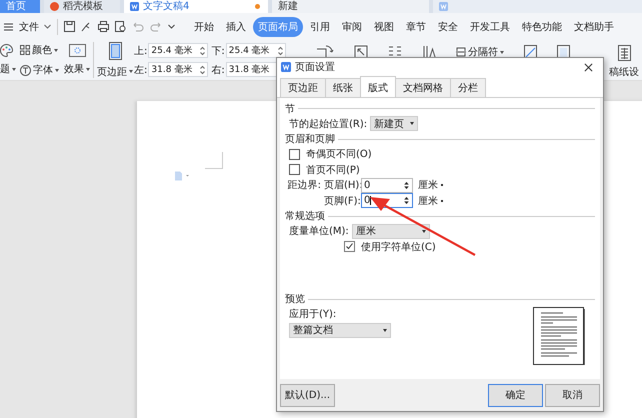 The height and width of the screenshot is (418, 642). I want to click on cancel-button: 取消, so click(572, 395).